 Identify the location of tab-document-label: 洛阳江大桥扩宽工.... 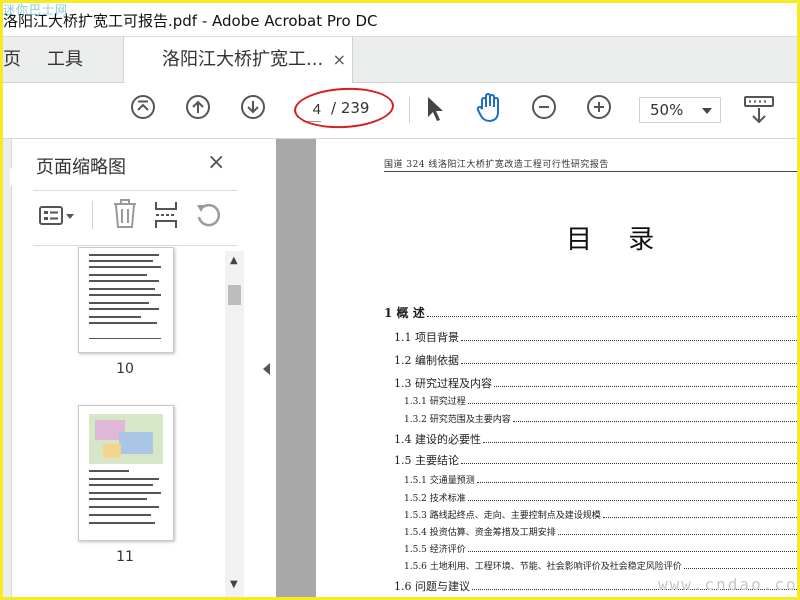
(243, 59).